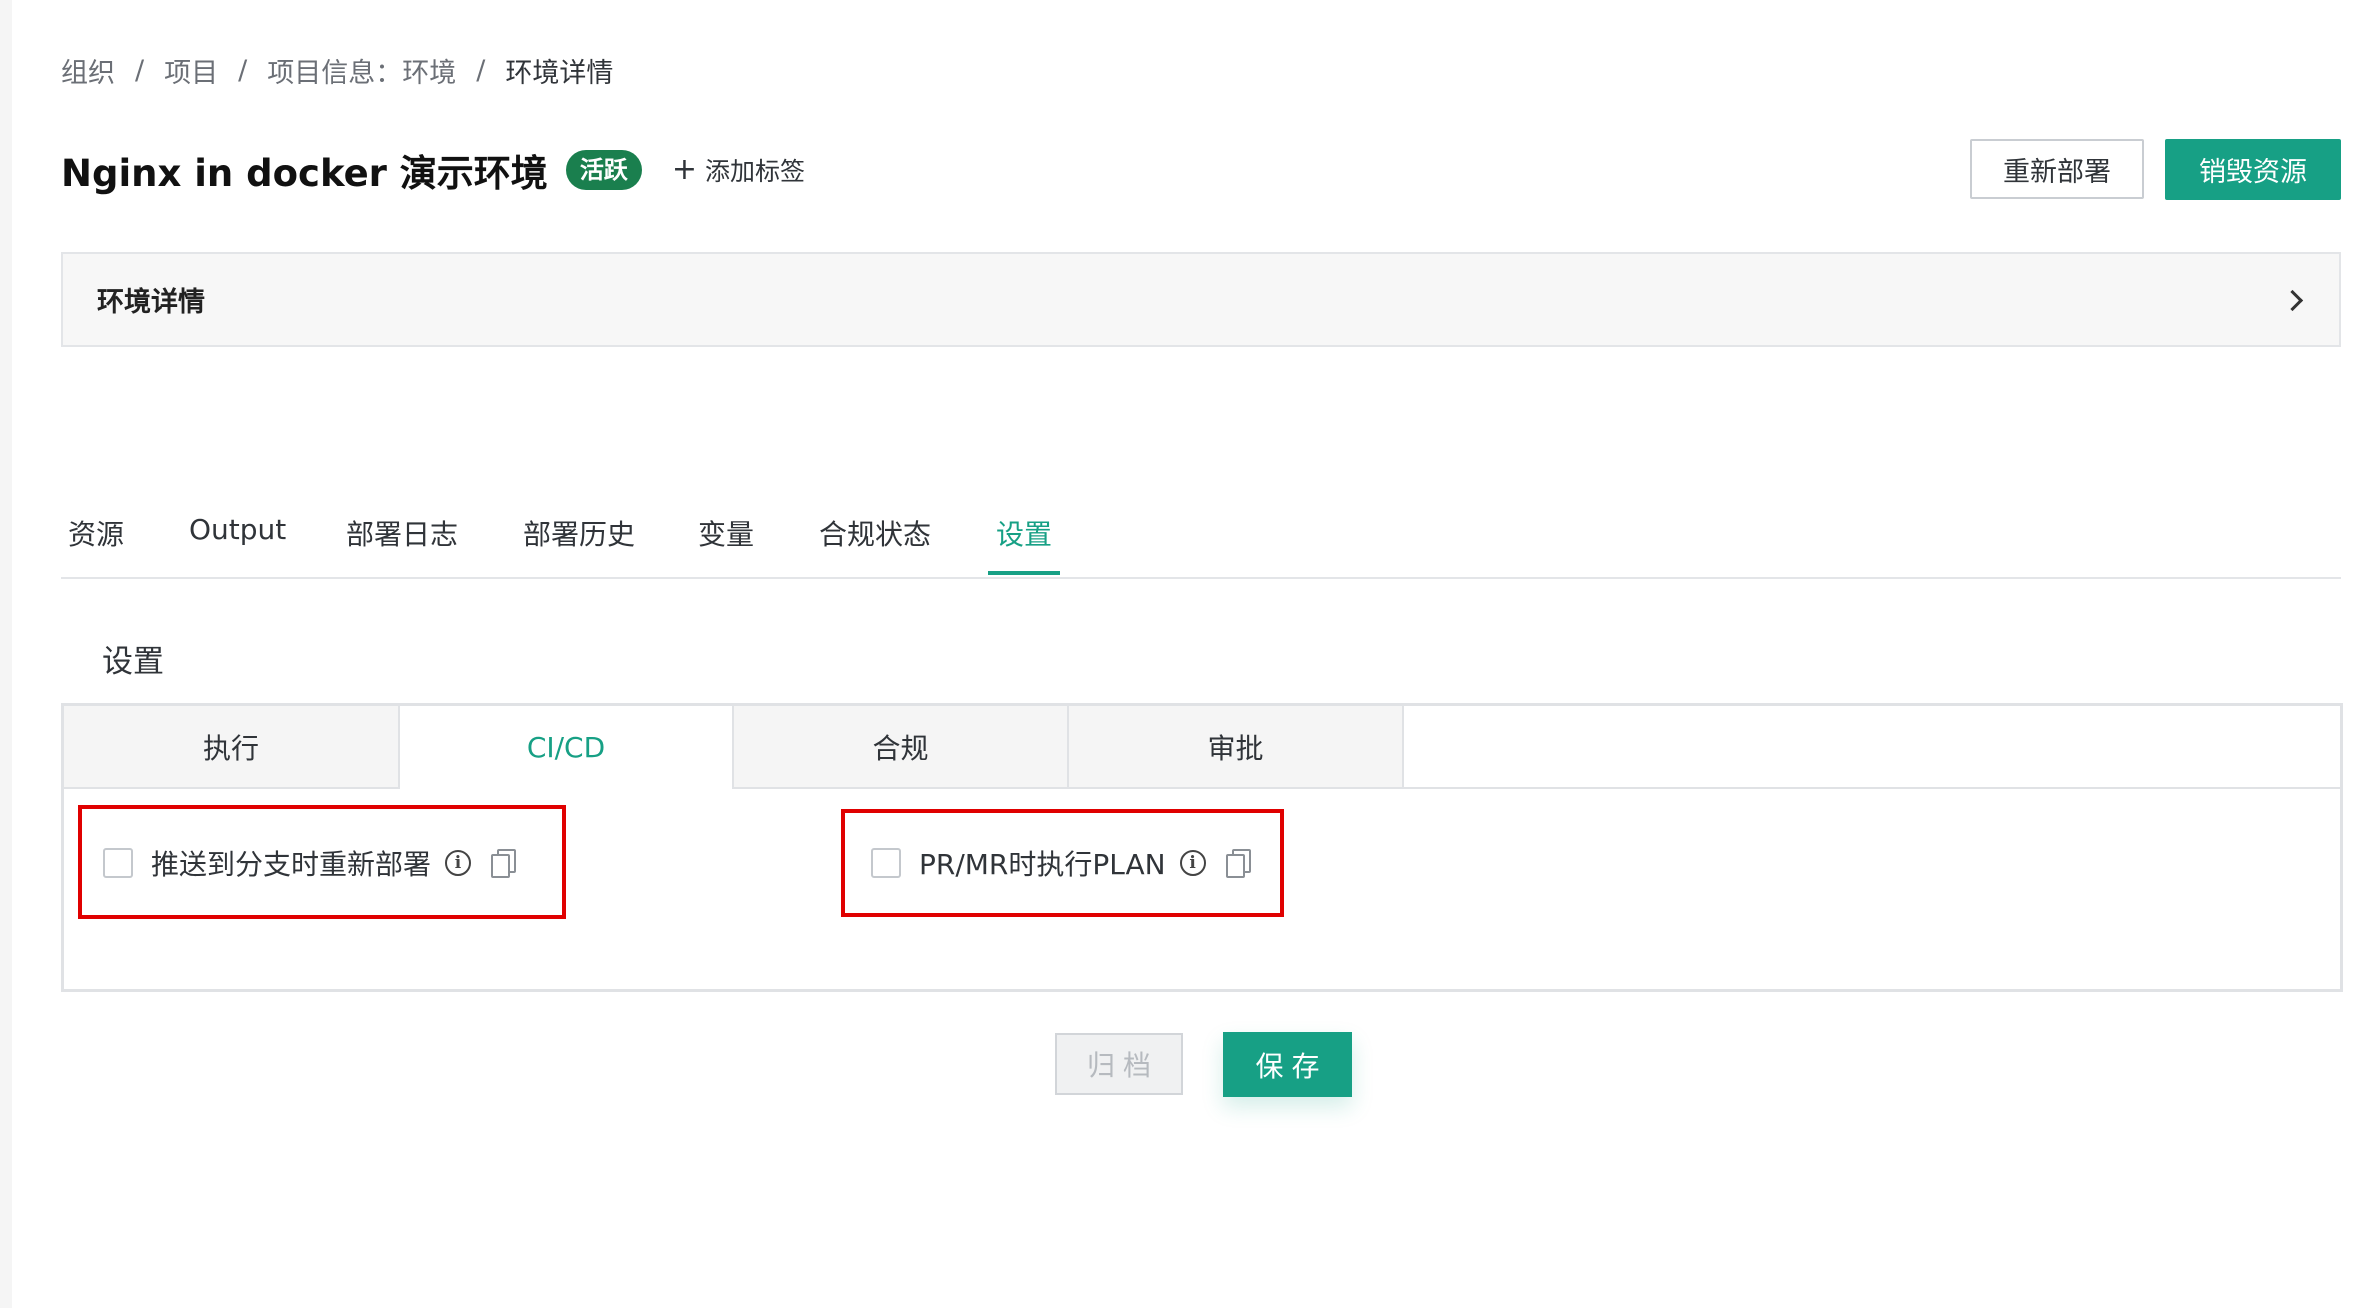  I want to click on title-row: Nginx in docker 演示环境 活跃 + 添加标签, so click(433, 170).